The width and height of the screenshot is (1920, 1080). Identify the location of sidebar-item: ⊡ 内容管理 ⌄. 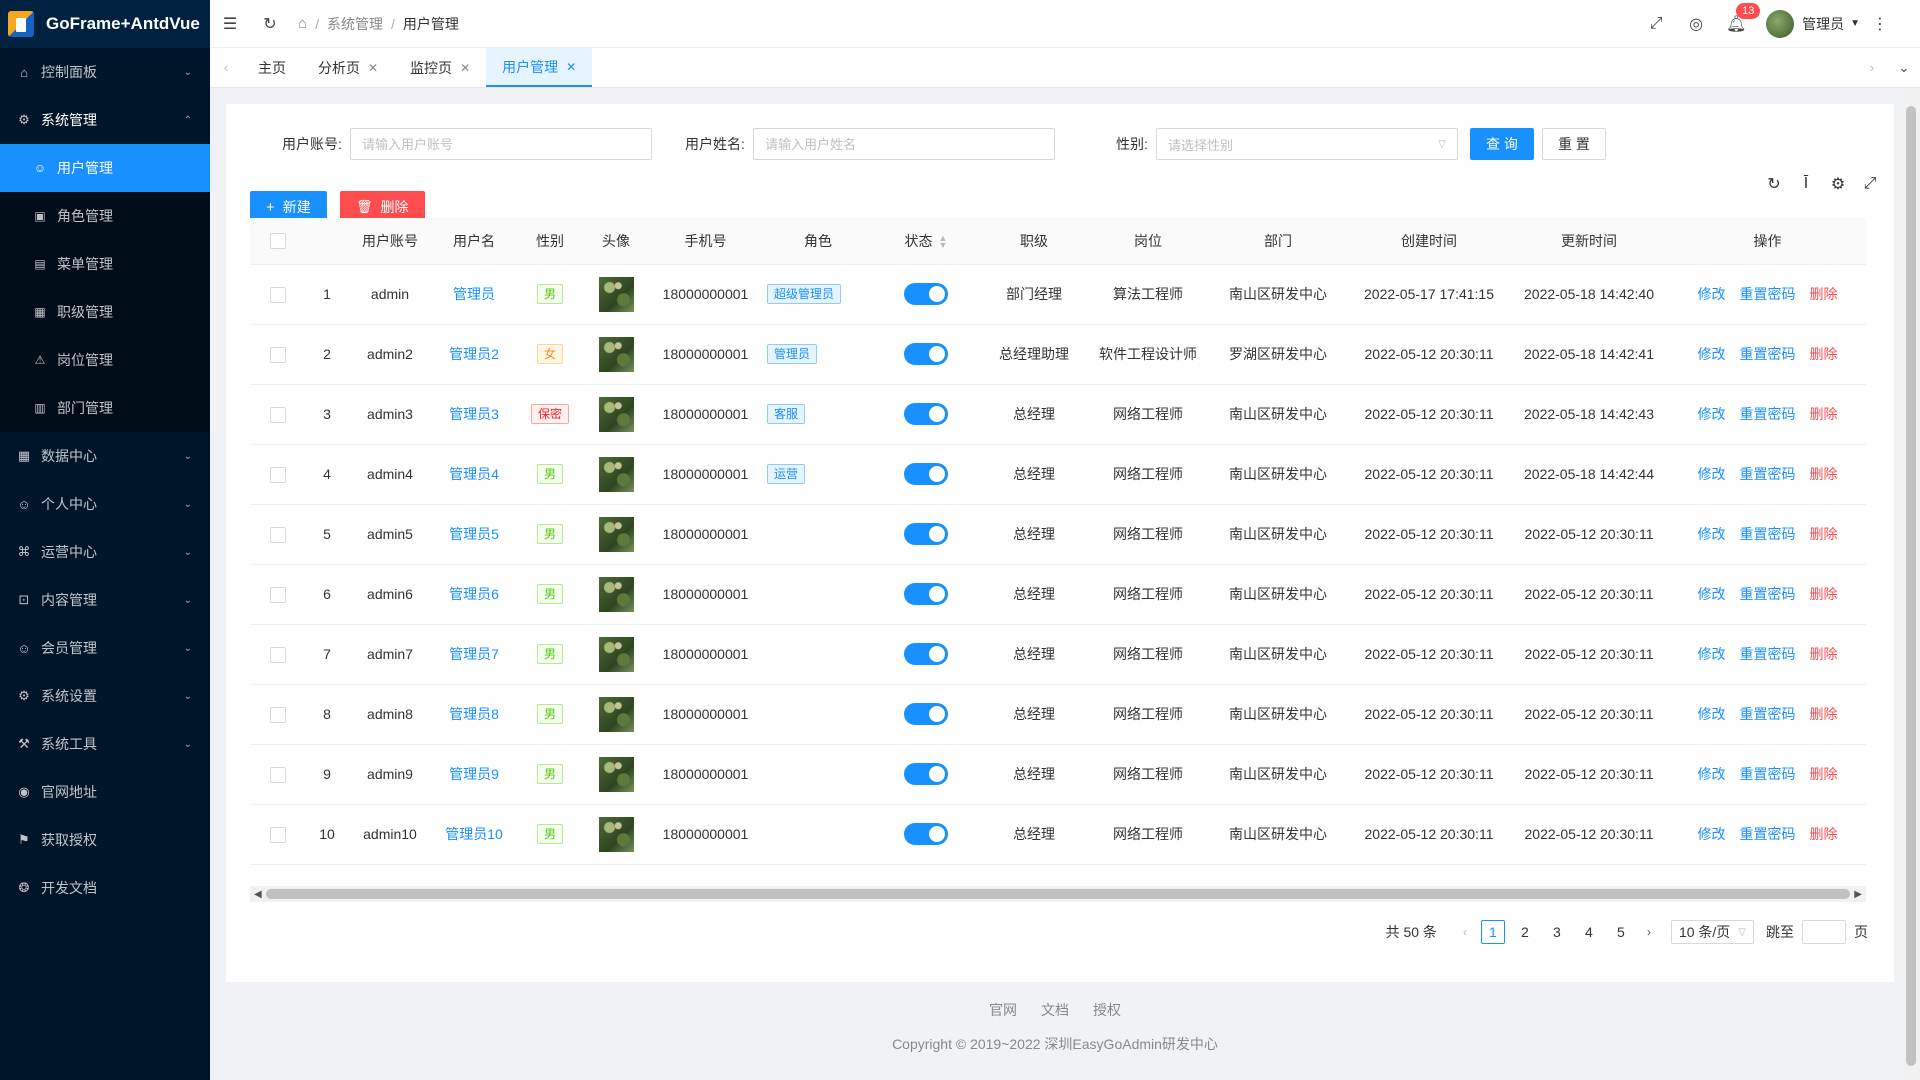
(105, 600).